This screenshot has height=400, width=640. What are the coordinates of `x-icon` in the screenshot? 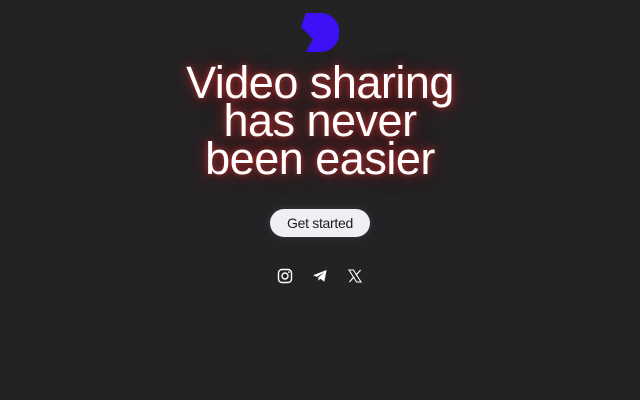 It's located at (355, 276).